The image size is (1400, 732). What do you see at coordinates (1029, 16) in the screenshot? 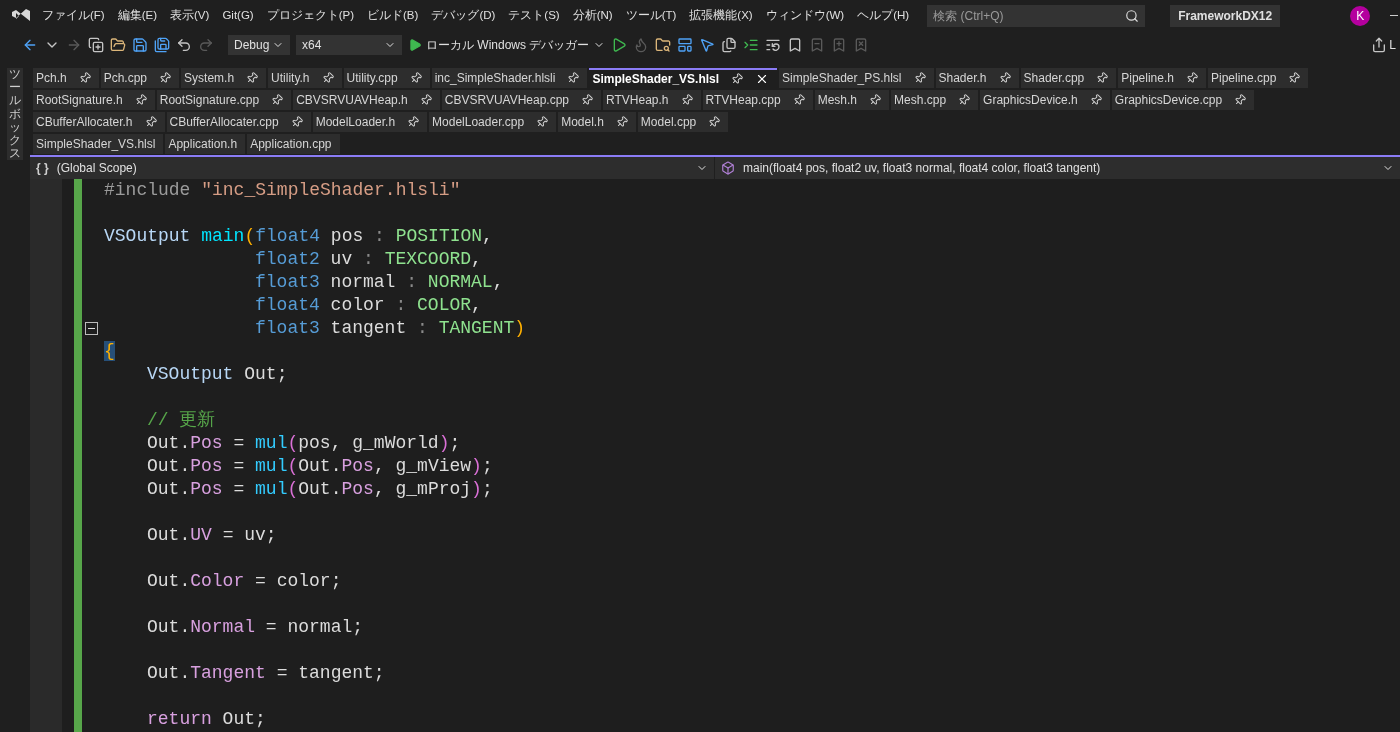
I see `search-input: 検索 (Ctrl+Q)` at bounding box center [1029, 16].